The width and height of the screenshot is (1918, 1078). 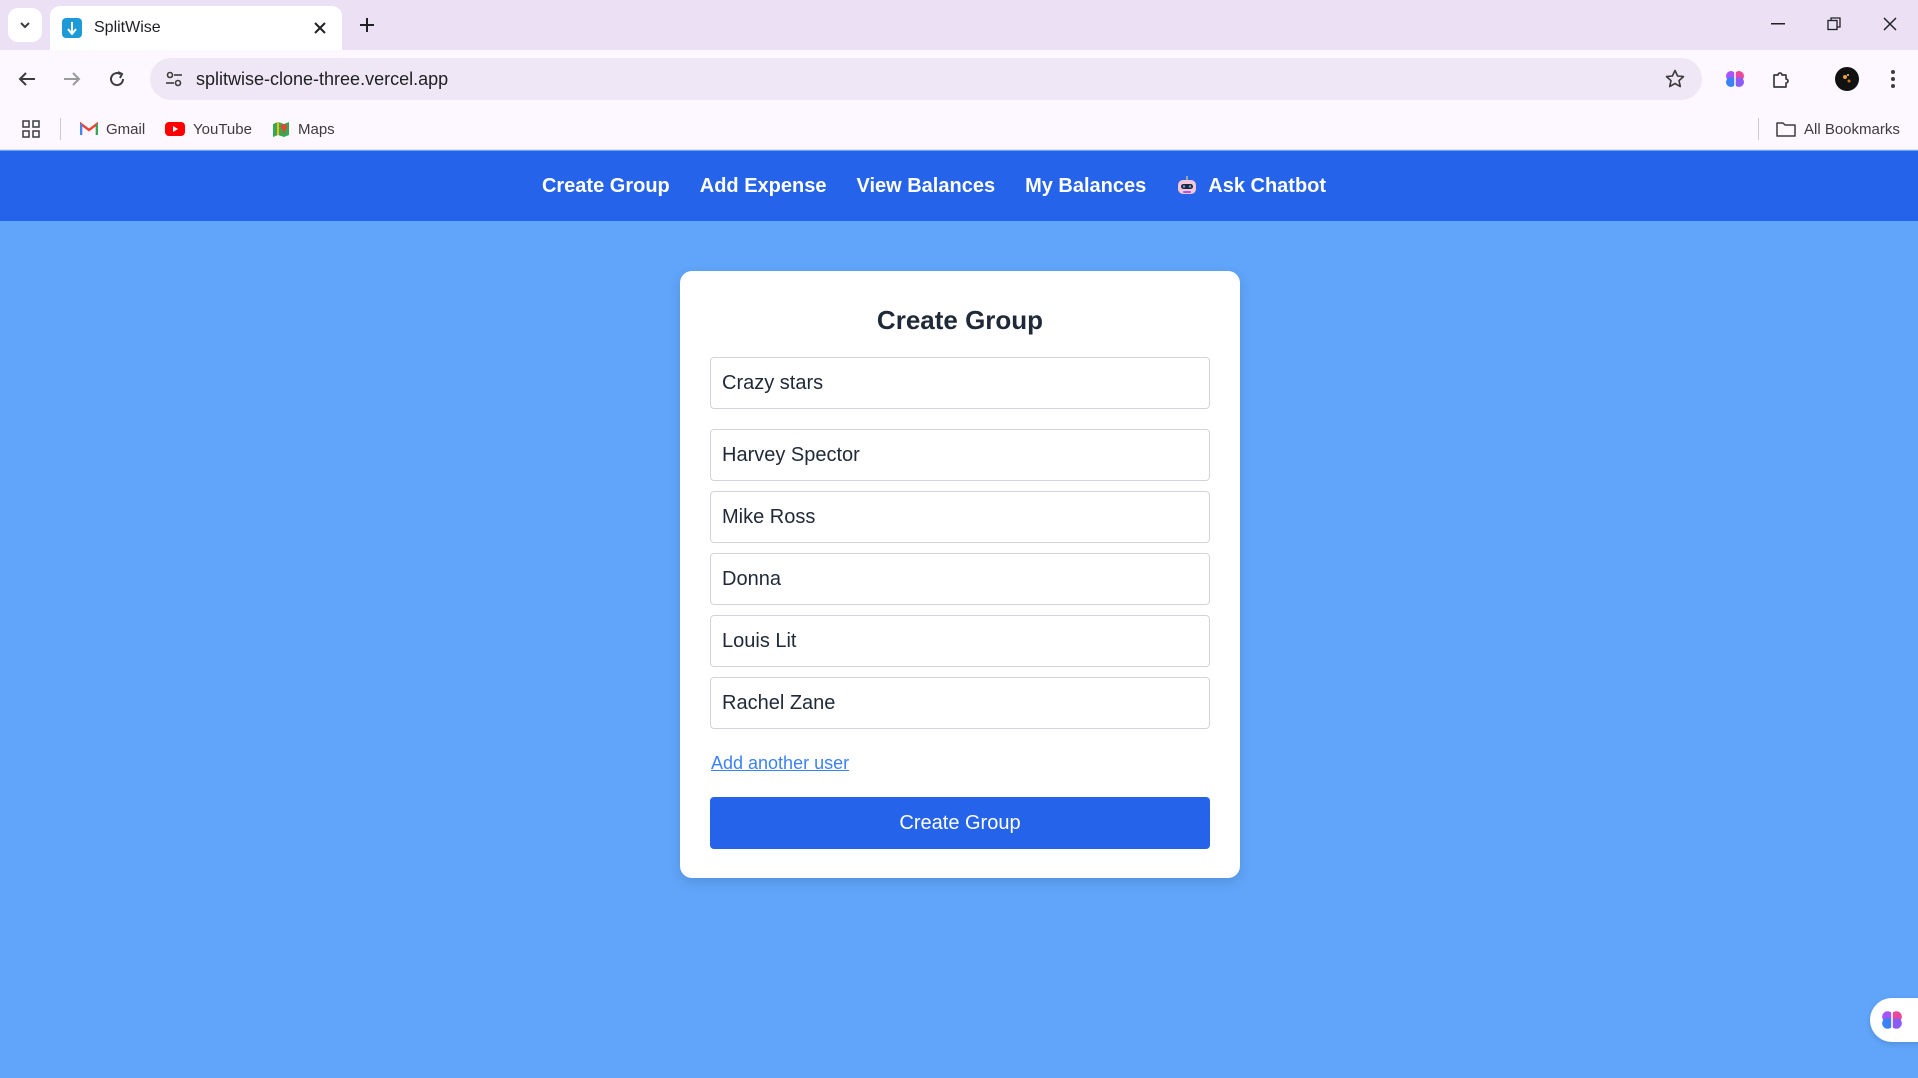 What do you see at coordinates (780, 763) in the screenshot?
I see `add-another-user-link: Add another user` at bounding box center [780, 763].